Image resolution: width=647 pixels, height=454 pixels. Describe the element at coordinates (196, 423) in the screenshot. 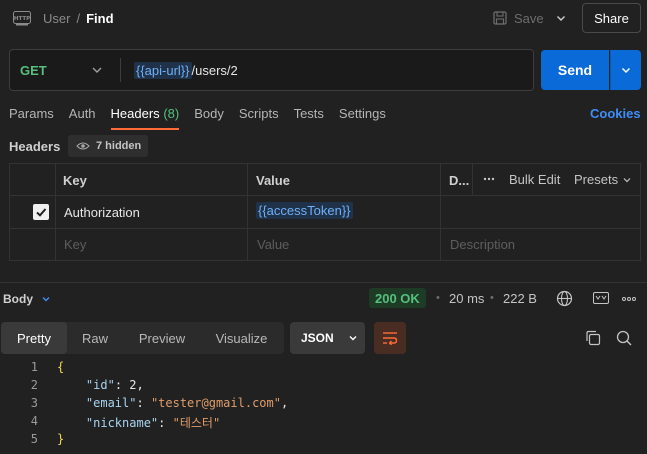

I see `json-value: "테스터"` at that location.